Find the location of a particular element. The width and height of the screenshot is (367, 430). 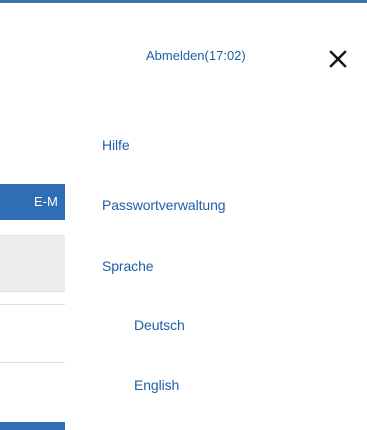

language-option-deutsch: Deutsch is located at coordinates (159, 325).